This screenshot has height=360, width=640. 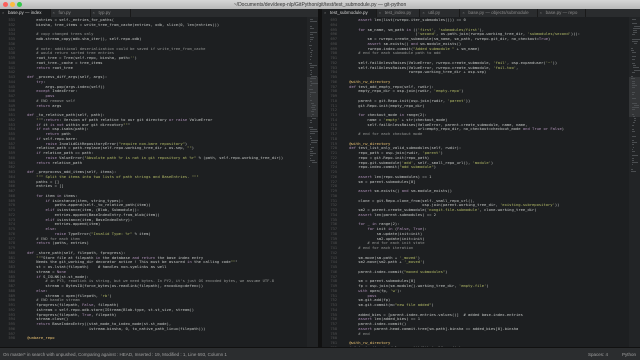 I want to click on line-number: 577, so click(x=12, y=238).